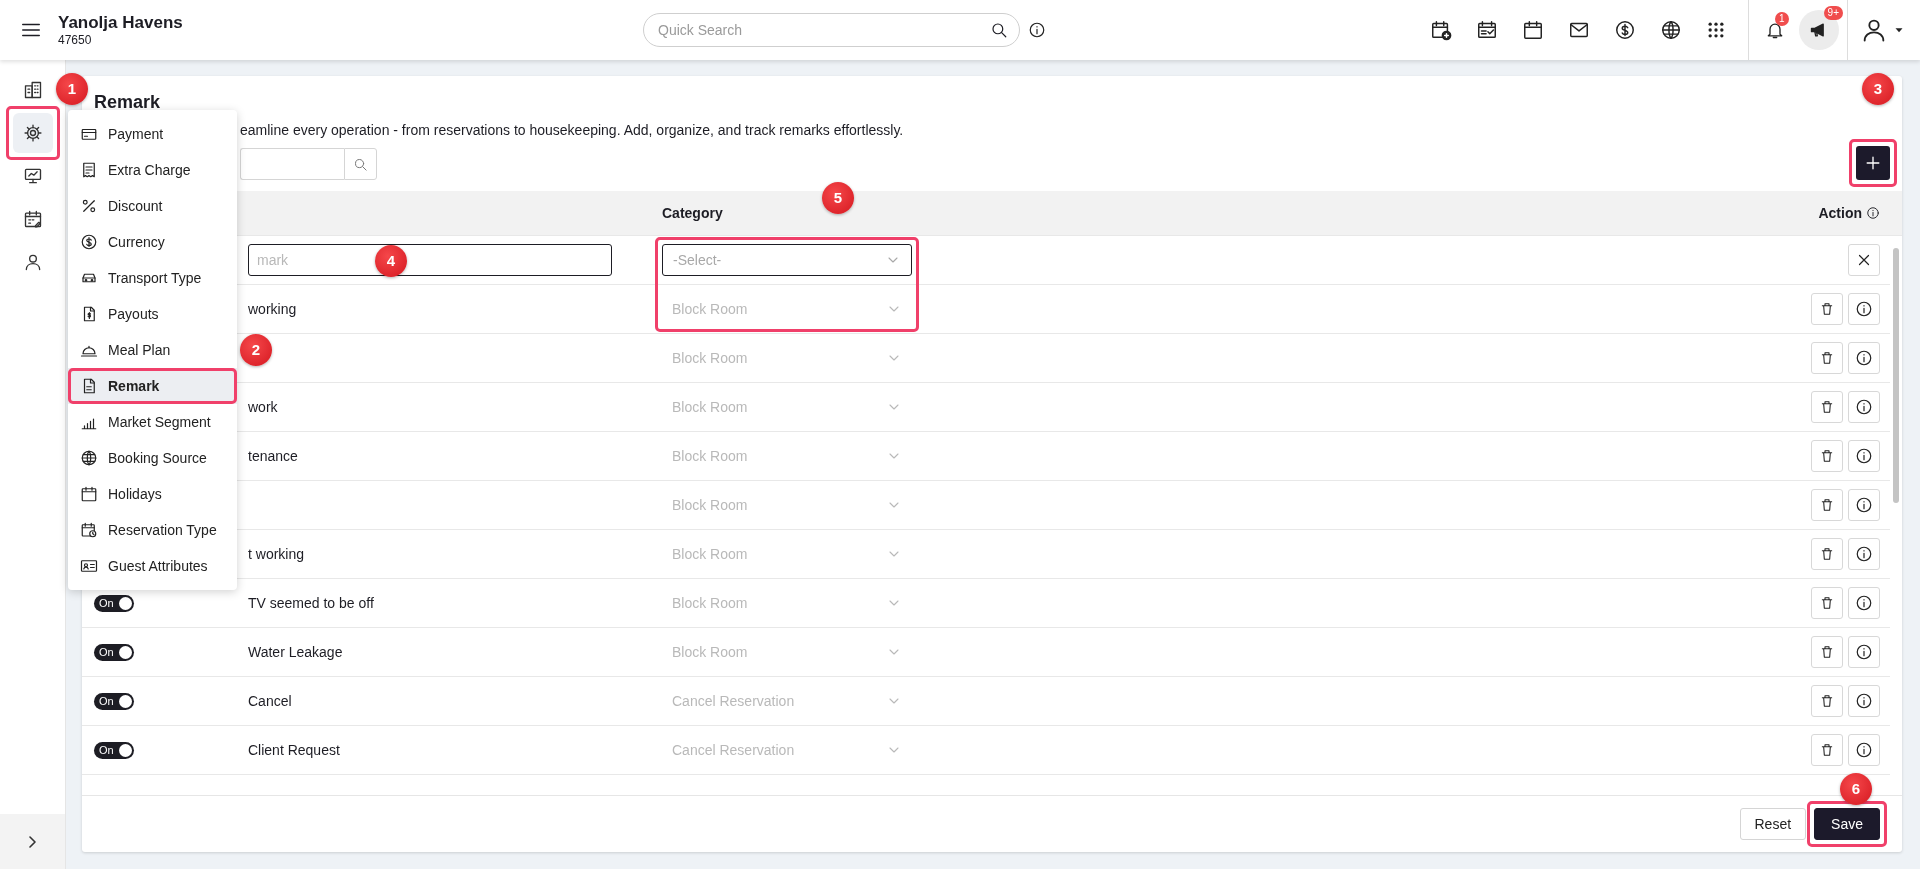 This screenshot has width=1920, height=869. What do you see at coordinates (89, 206) in the screenshot?
I see `percent-icon` at bounding box center [89, 206].